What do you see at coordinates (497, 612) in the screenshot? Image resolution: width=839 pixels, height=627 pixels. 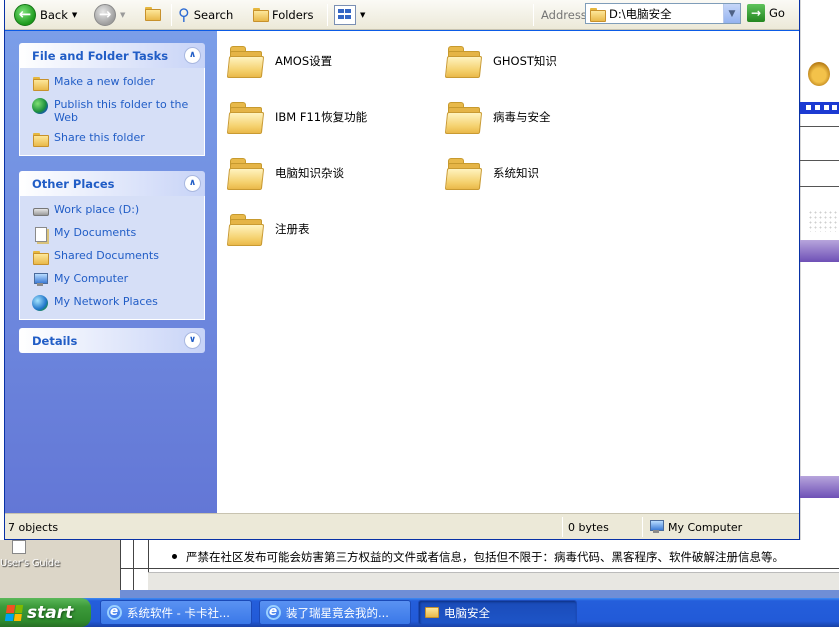 I see `taskbar-item-active: 电脑安全` at bounding box center [497, 612].